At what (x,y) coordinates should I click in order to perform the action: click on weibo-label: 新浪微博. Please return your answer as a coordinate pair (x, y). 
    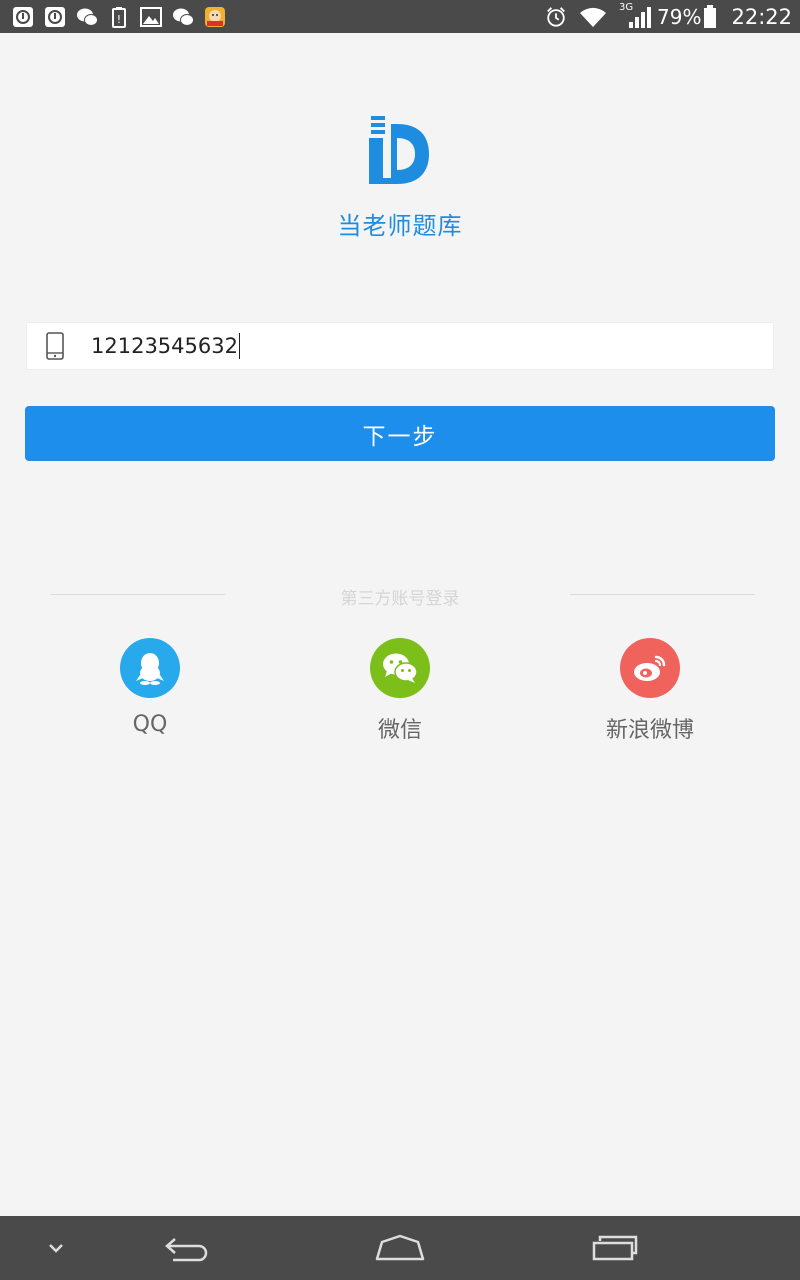
    Looking at the image, I should click on (649, 730).